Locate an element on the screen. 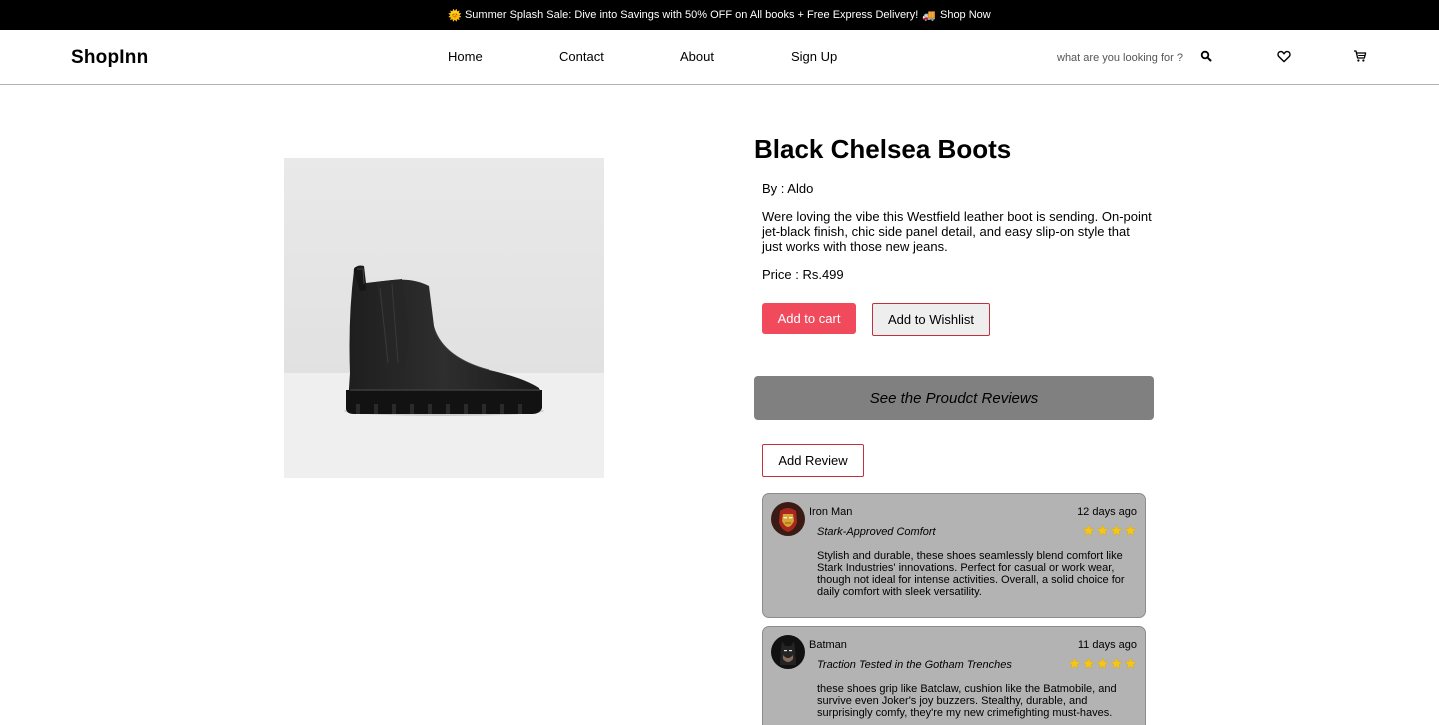 The image size is (1439, 725). add-review-button: Add Review is located at coordinates (813, 460).